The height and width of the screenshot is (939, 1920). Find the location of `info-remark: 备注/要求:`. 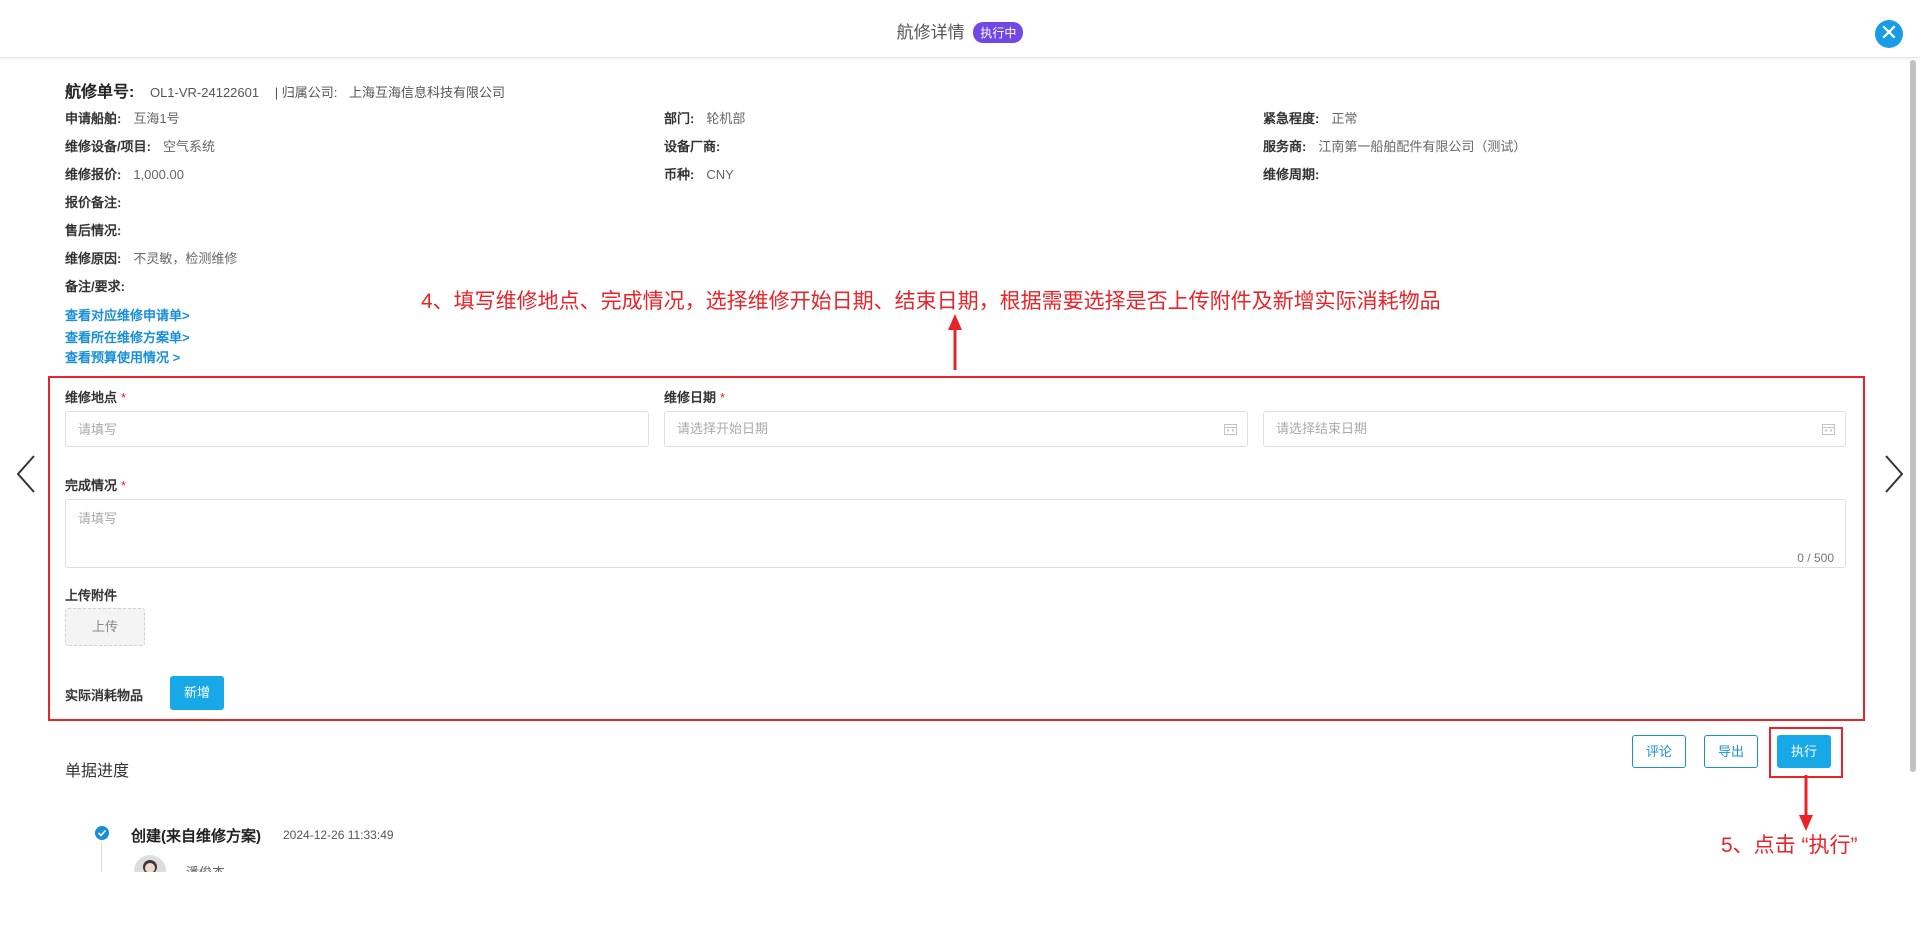

info-remark: 备注/要求: is located at coordinates (101, 285).